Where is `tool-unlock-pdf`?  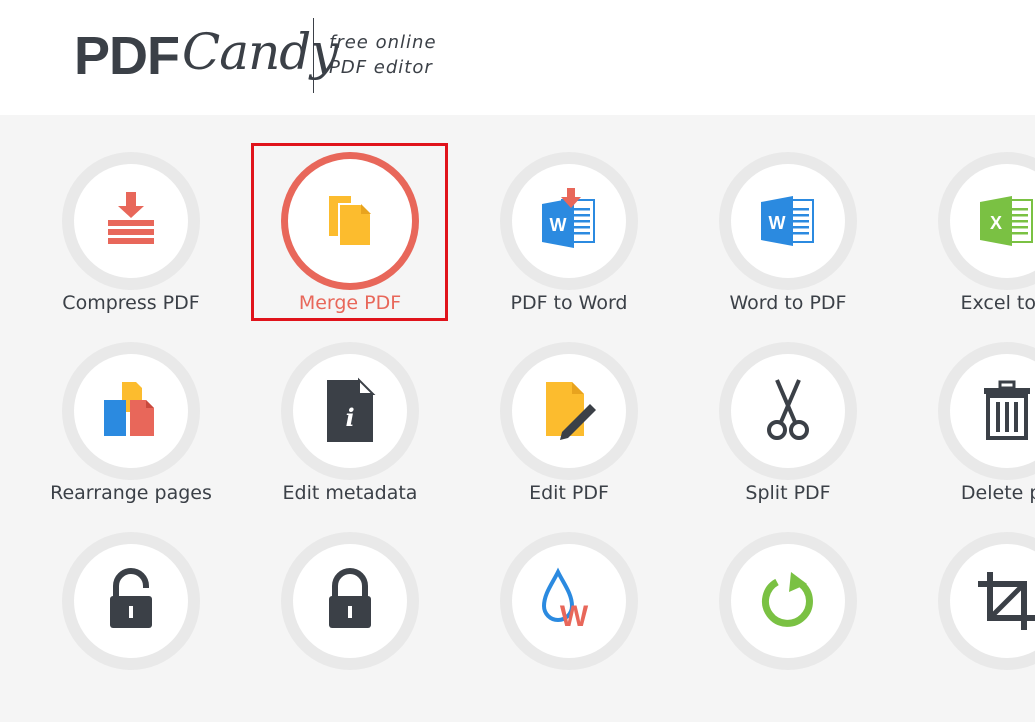 tool-unlock-pdf is located at coordinates (131, 627).